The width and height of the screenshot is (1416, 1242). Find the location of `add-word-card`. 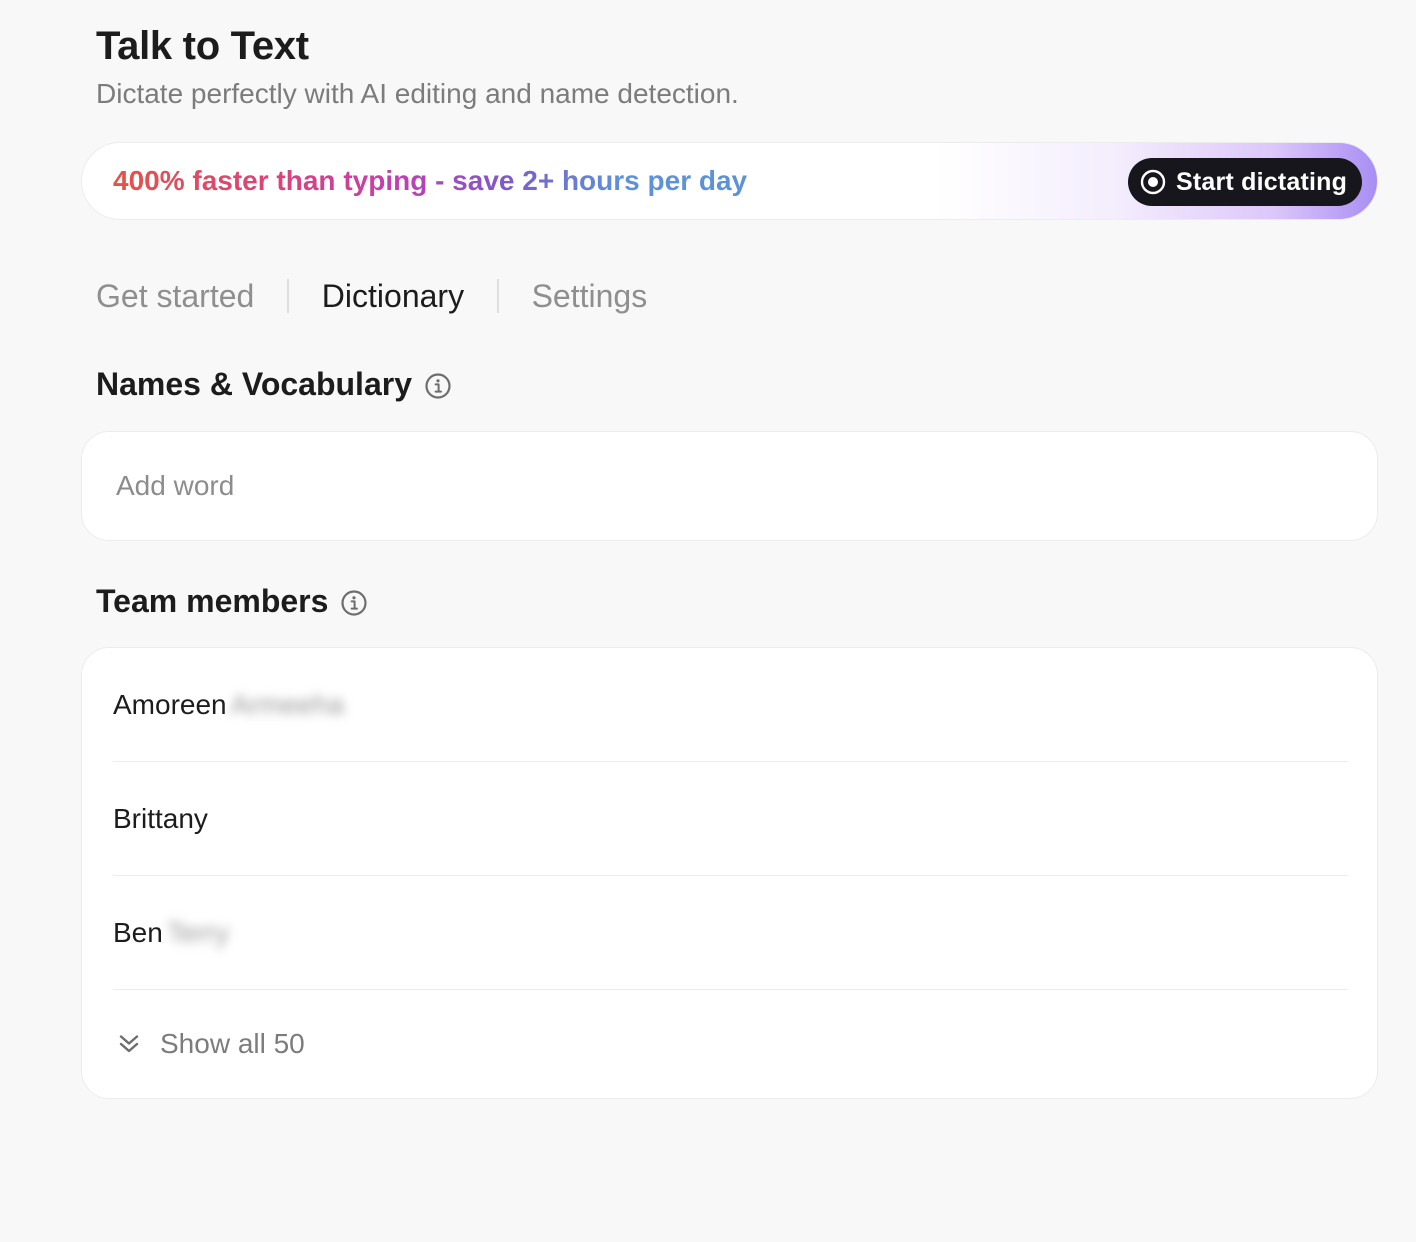

add-word-card is located at coordinates (729, 486).